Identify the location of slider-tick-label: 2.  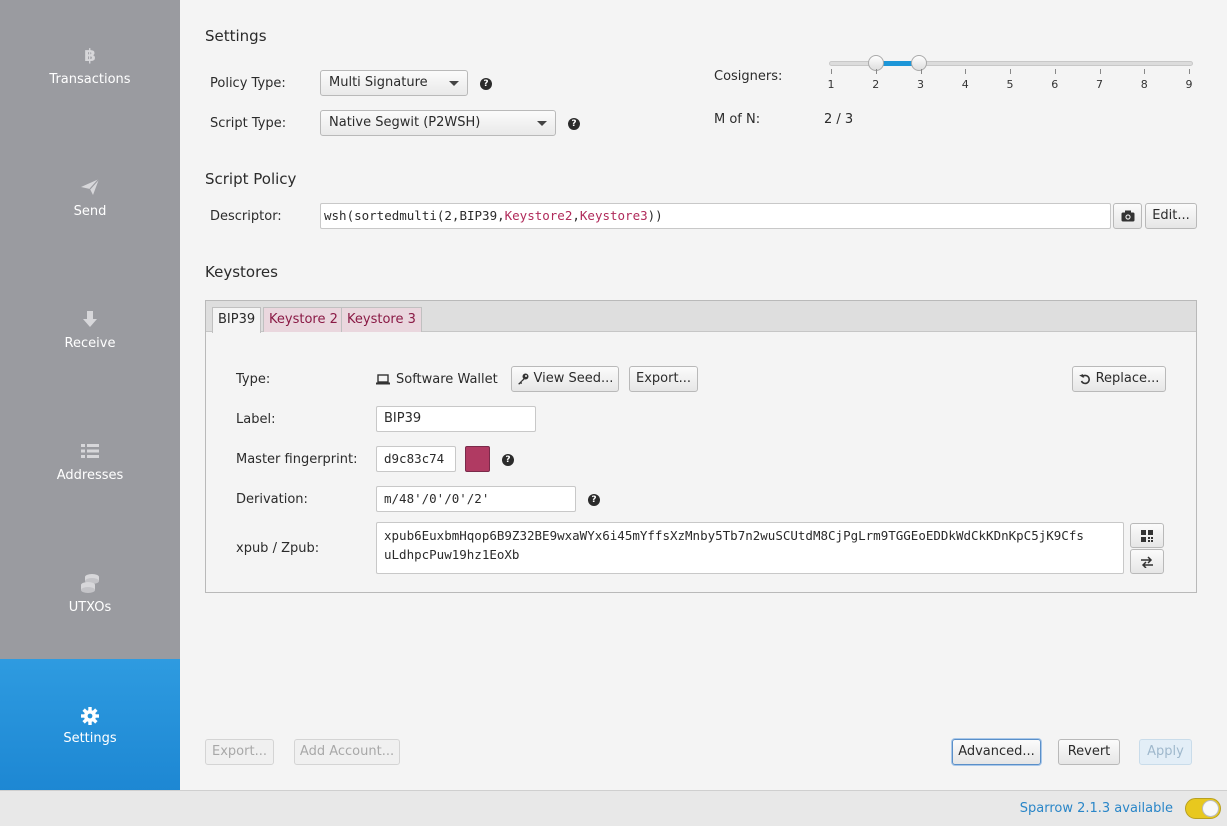
(876, 84).